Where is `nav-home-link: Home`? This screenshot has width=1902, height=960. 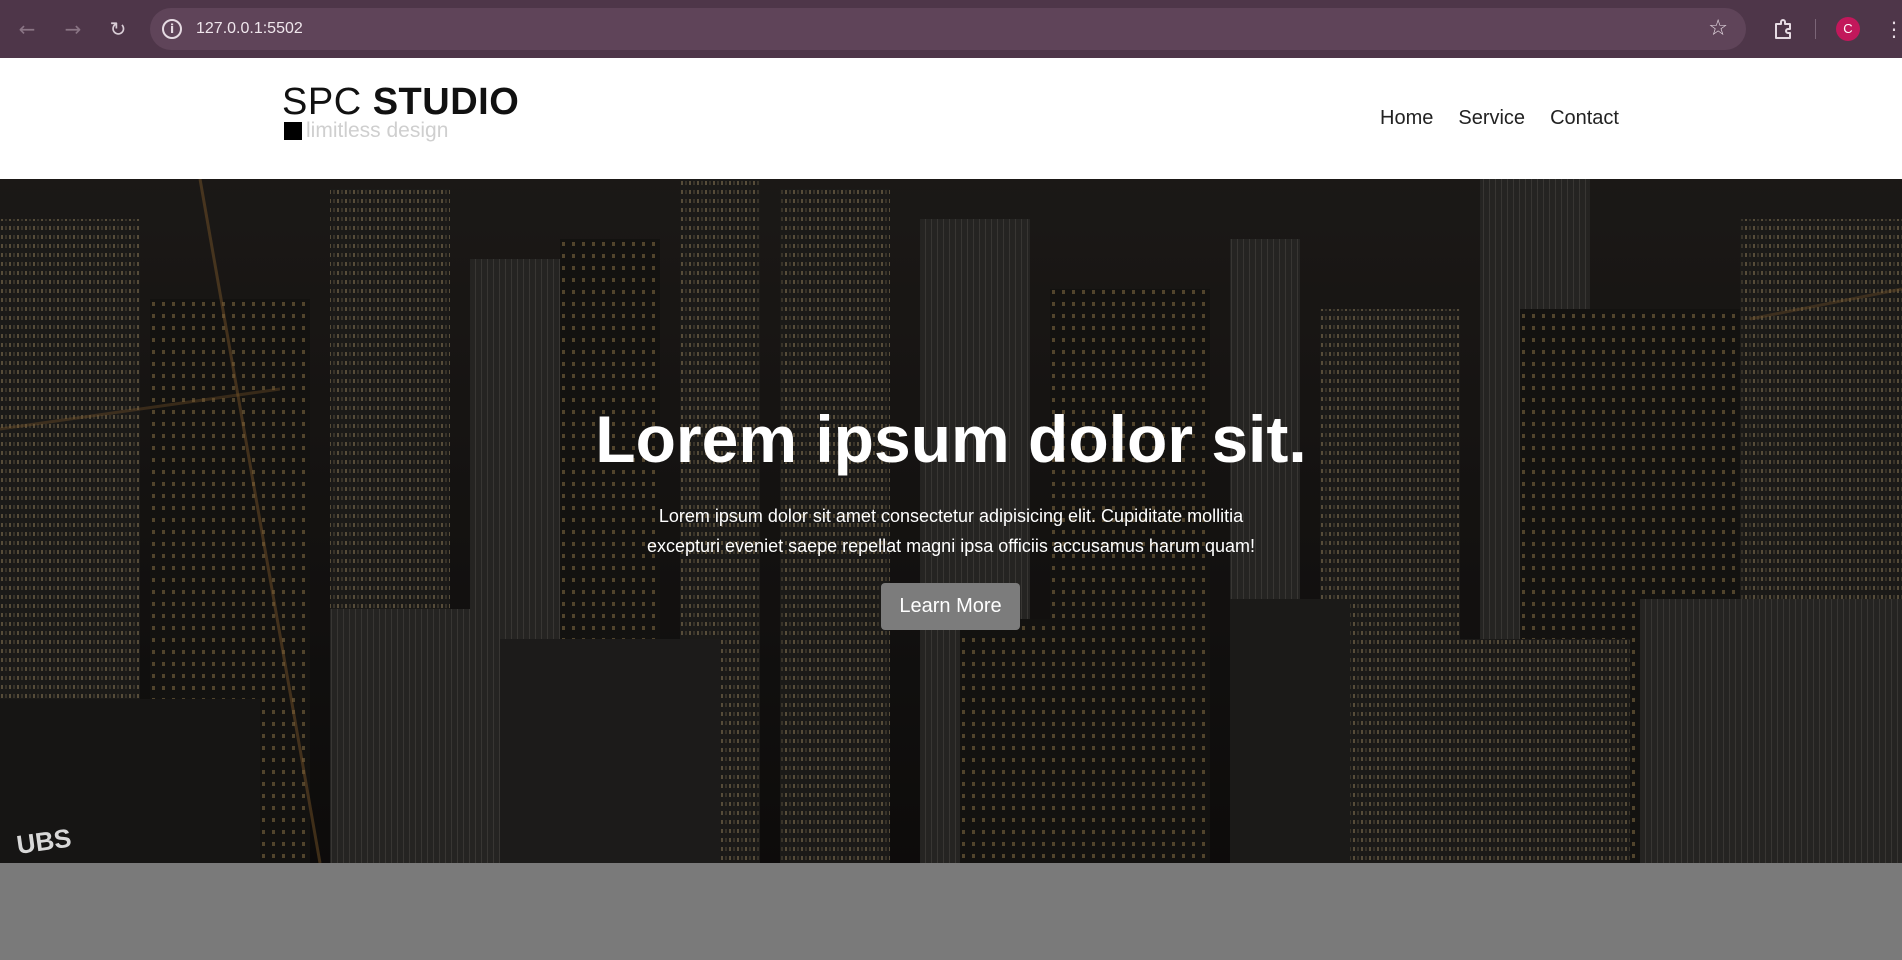 nav-home-link: Home is located at coordinates (1406, 118).